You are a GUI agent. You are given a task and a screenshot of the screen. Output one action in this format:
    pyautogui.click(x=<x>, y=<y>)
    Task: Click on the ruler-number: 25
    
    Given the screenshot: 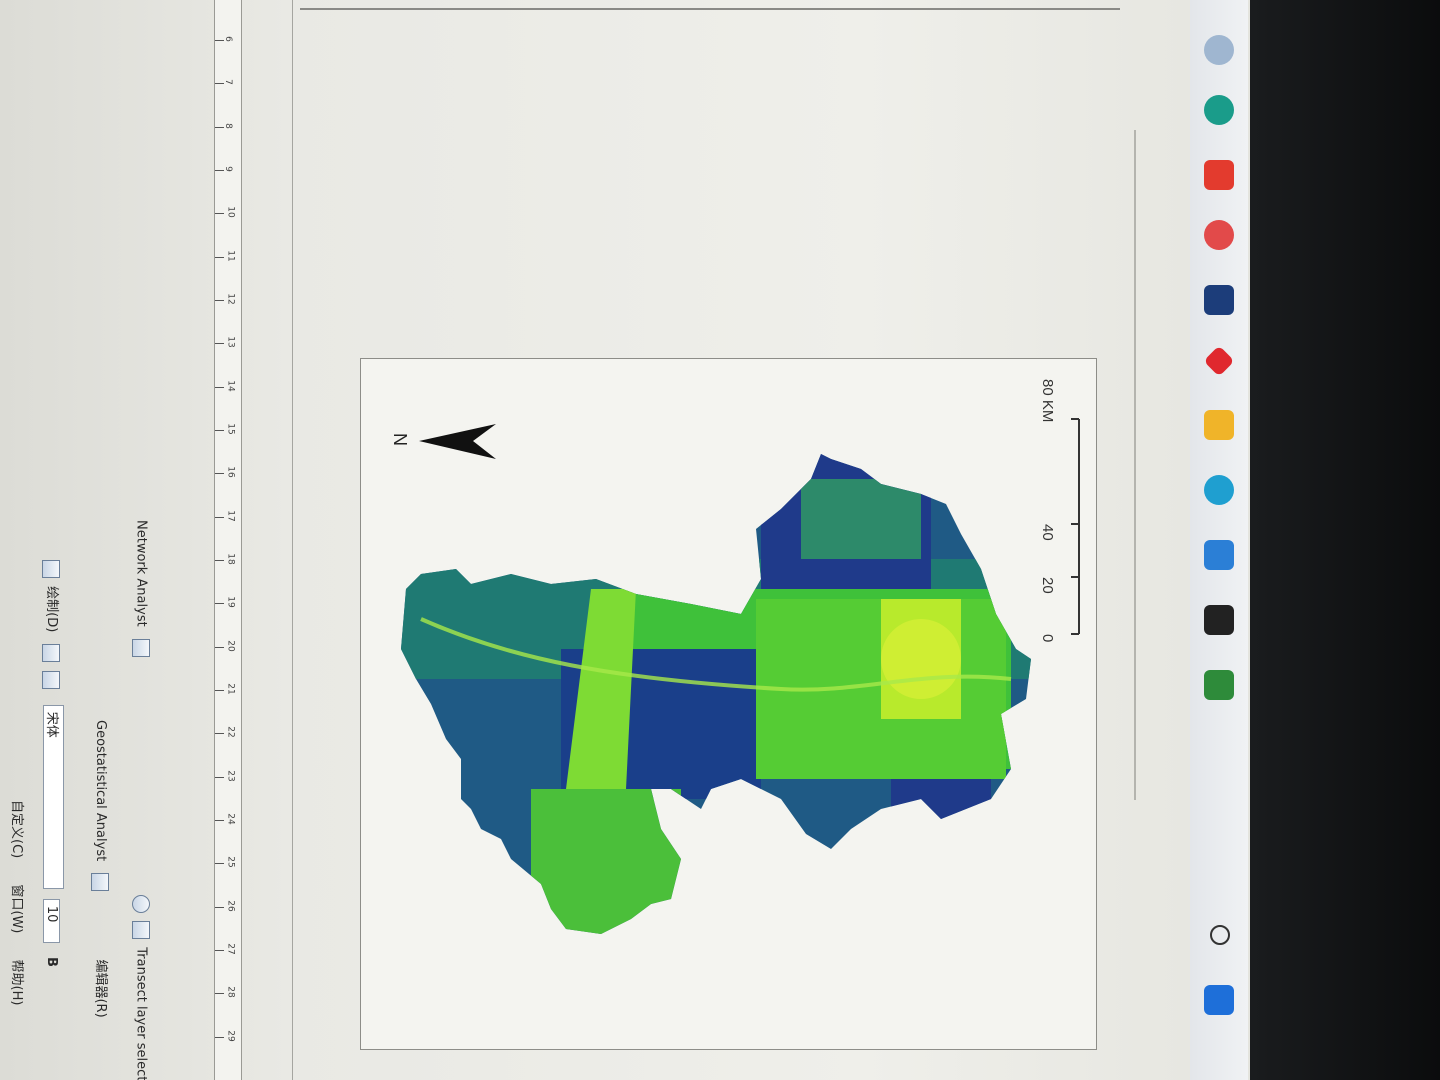 What is the action you would take?
    pyautogui.click(x=230, y=862)
    